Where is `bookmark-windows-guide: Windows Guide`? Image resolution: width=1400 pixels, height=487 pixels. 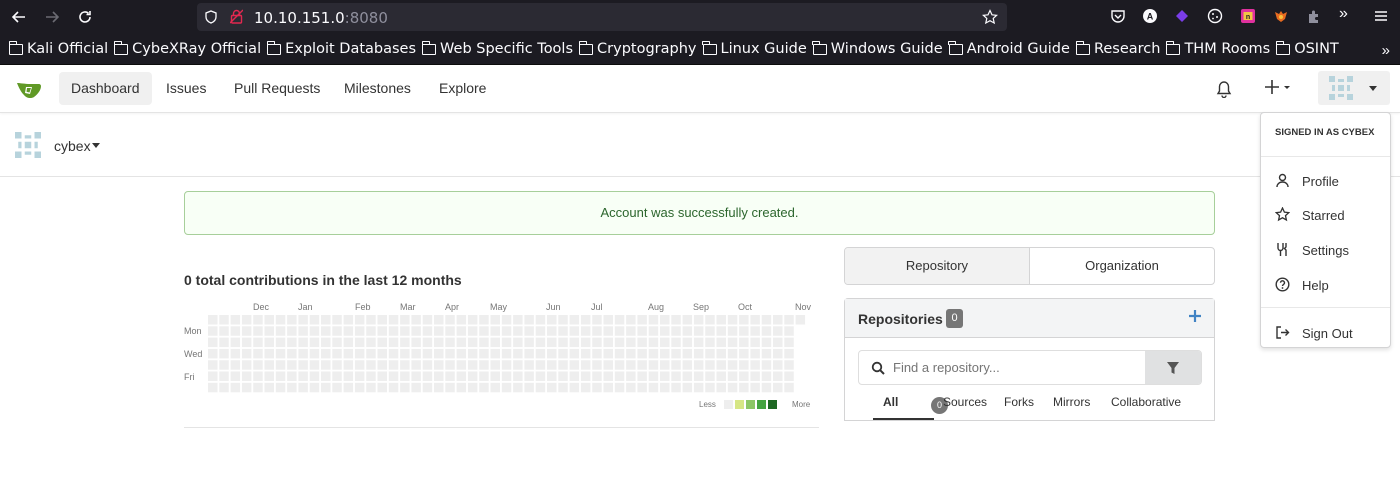 bookmark-windows-guide: Windows Guide is located at coordinates (877, 48).